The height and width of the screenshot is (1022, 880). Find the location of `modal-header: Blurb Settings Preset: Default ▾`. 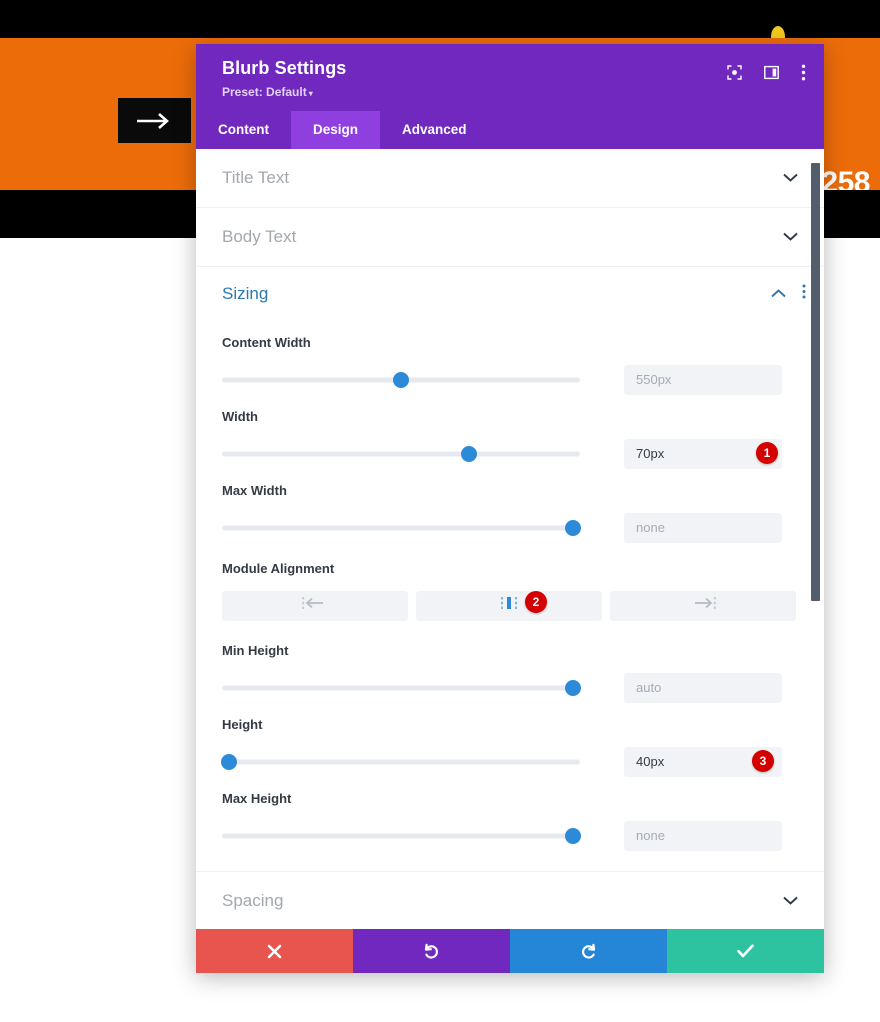

modal-header: Blurb Settings Preset: Default ▾ is located at coordinates (510, 77).